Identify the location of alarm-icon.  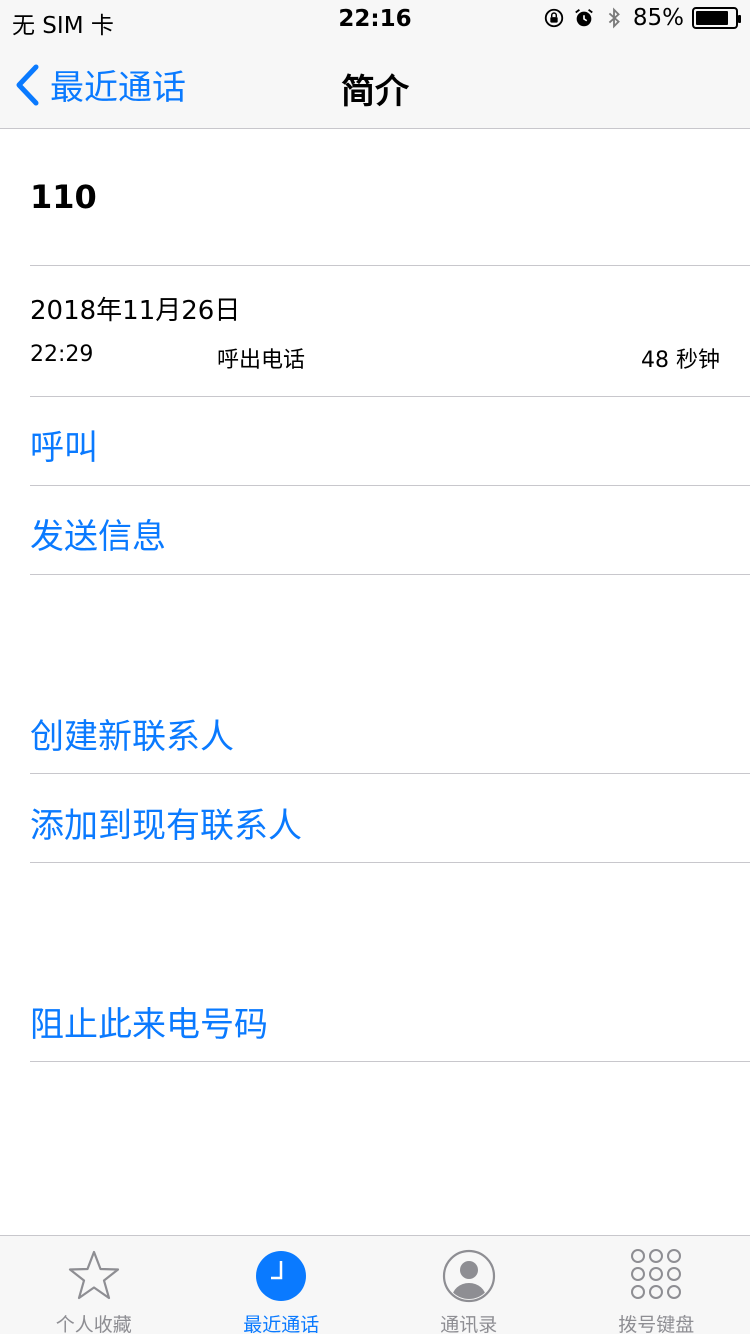
(584, 18).